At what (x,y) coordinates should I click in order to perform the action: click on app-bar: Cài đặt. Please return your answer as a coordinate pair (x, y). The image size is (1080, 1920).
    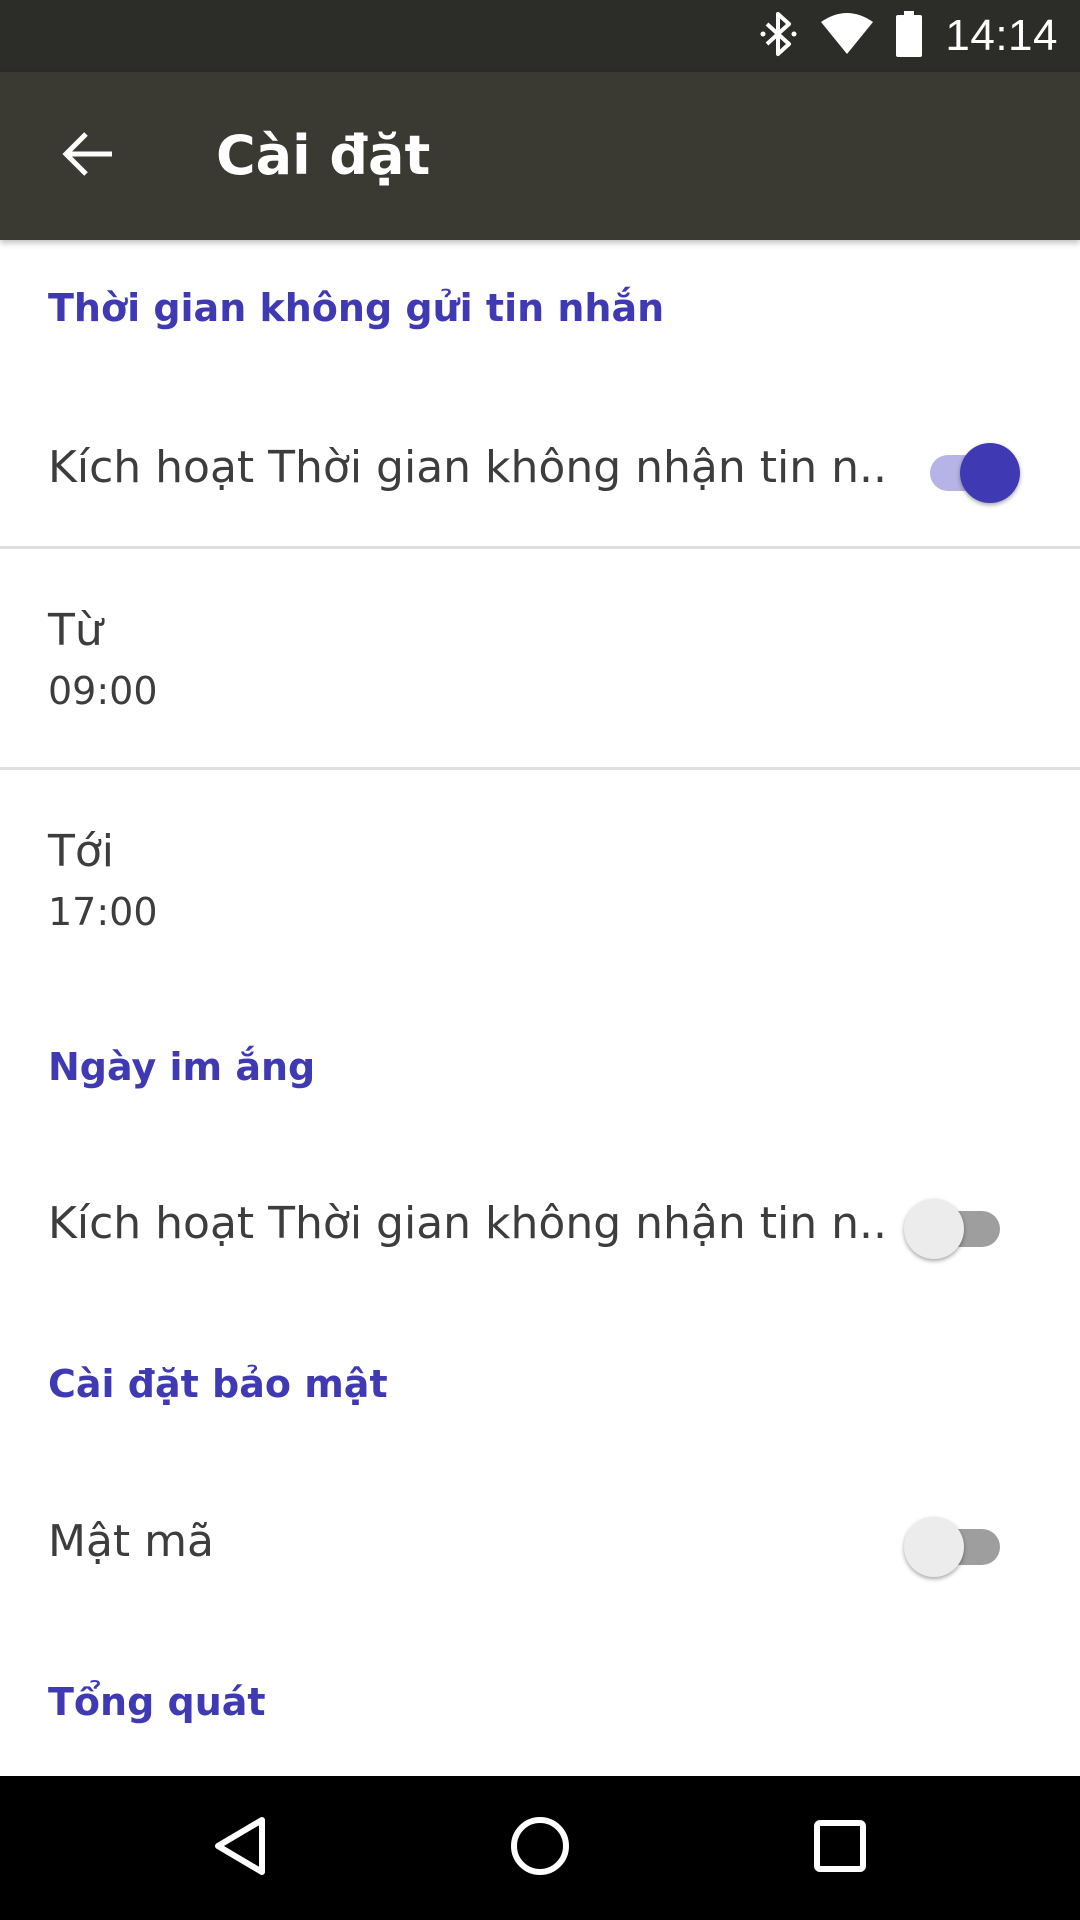
    Looking at the image, I should click on (540, 156).